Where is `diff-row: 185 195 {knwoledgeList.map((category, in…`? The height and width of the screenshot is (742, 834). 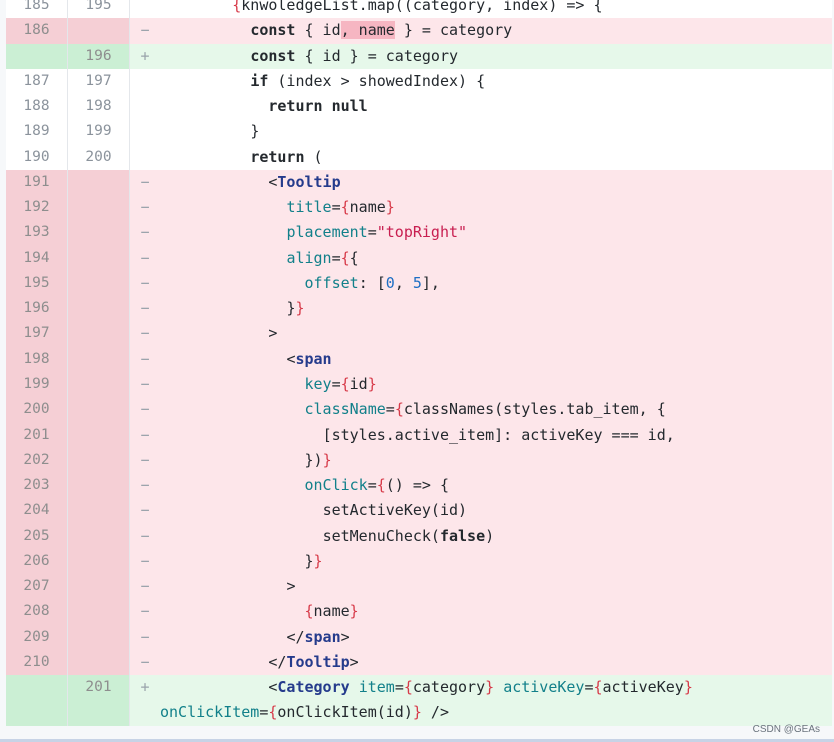
diff-row: 185 195 {knwoledgeList.map((category, in… is located at coordinates (419, 9).